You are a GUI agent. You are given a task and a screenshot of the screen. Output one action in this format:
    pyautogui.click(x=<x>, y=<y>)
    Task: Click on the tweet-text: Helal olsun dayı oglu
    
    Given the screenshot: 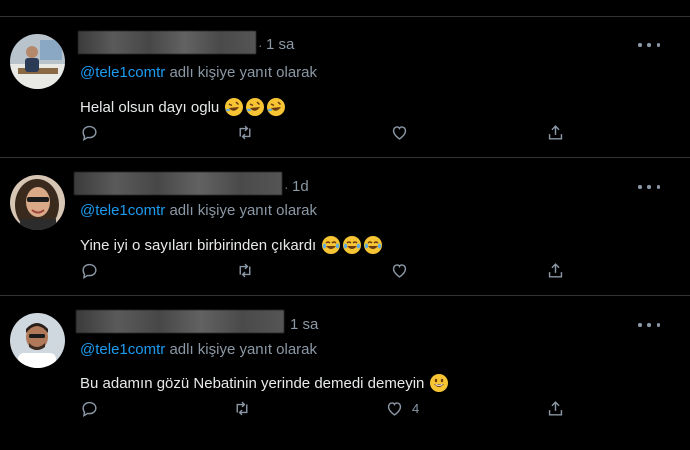 What is the action you would take?
    pyautogui.click(x=183, y=107)
    